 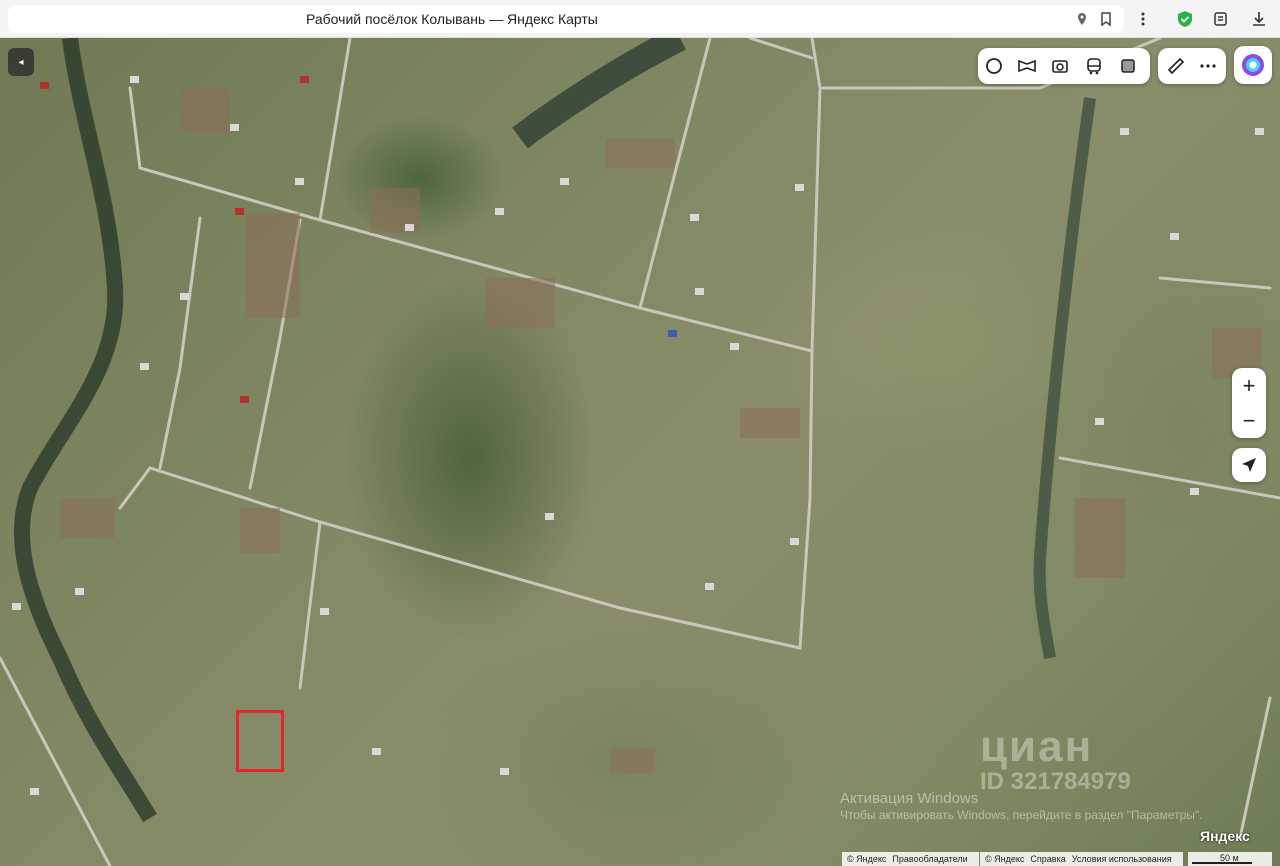 What do you see at coordinates (1055, 781) in the screenshot?
I see `cian-watermark-id: ID 321784979` at bounding box center [1055, 781].